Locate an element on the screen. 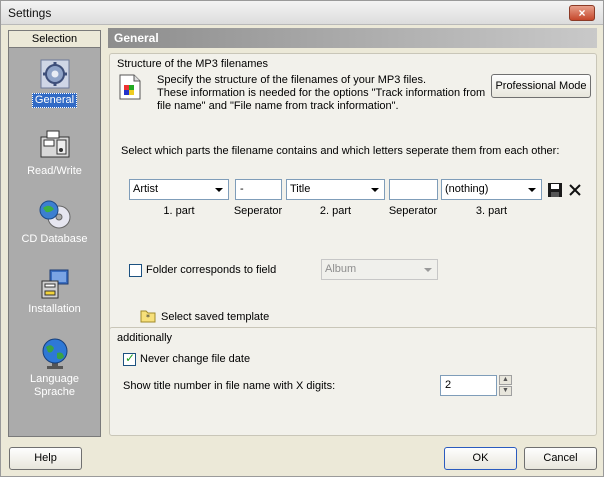 The height and width of the screenshot is (477, 604). part1-select: Artist is located at coordinates (179, 189).